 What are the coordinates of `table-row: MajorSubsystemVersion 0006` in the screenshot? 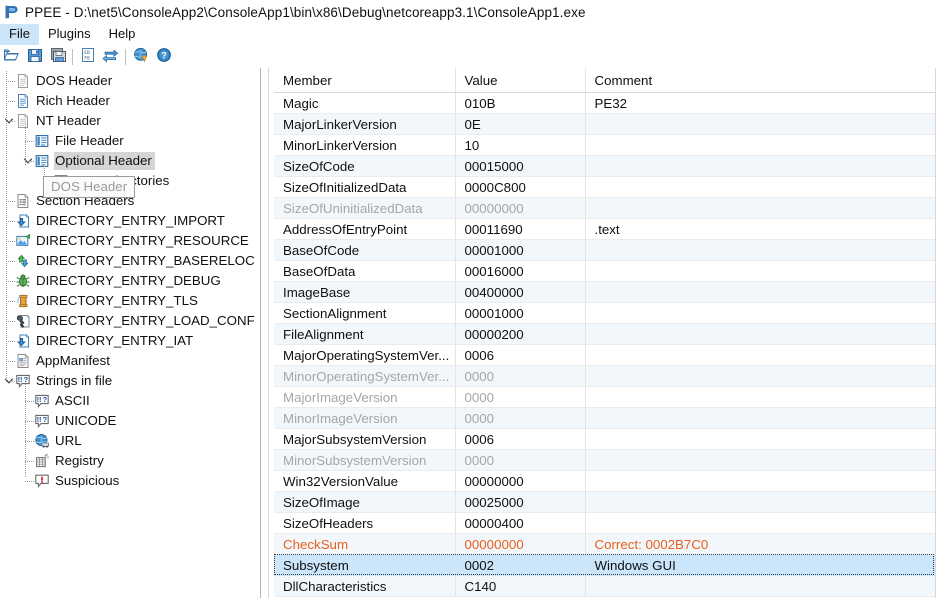 It's located at (605, 439).